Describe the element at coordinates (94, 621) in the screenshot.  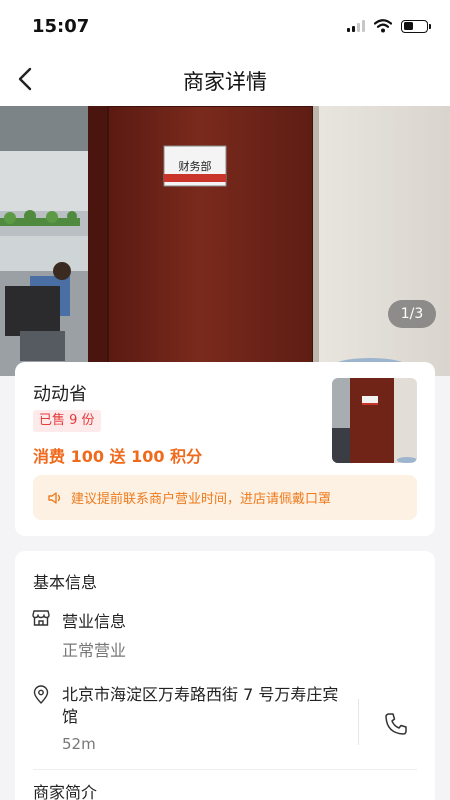
I see `business-info-label: 营业信息` at that location.